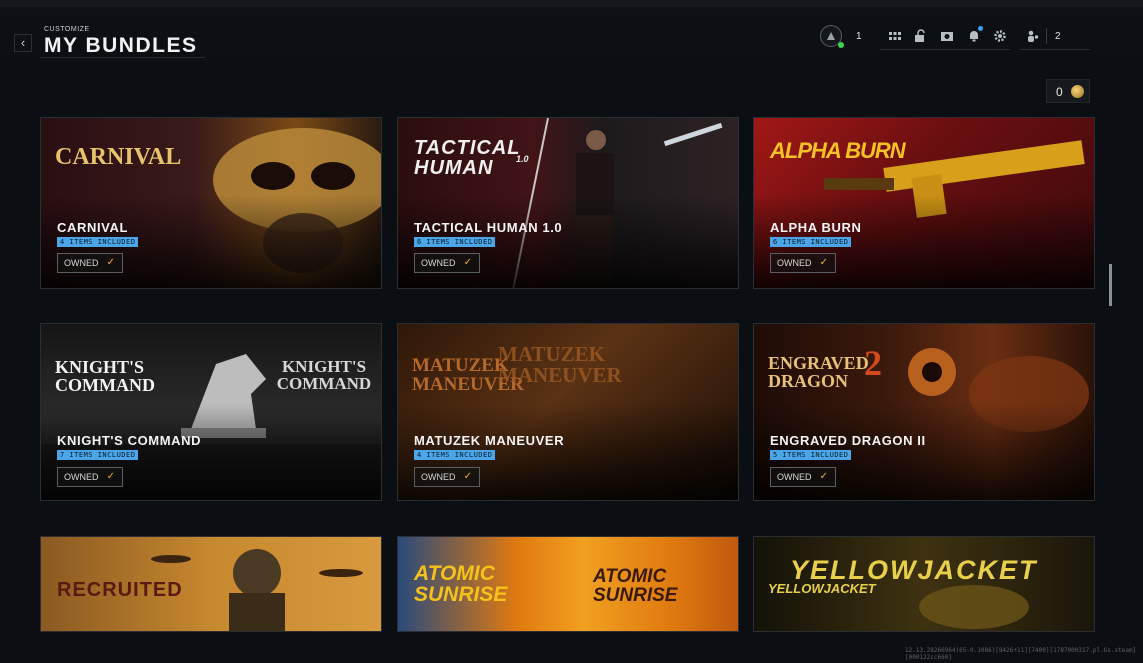 The image size is (1143, 663). I want to click on bundle-logo: KNIGHT'S COMMAND, so click(105, 376).